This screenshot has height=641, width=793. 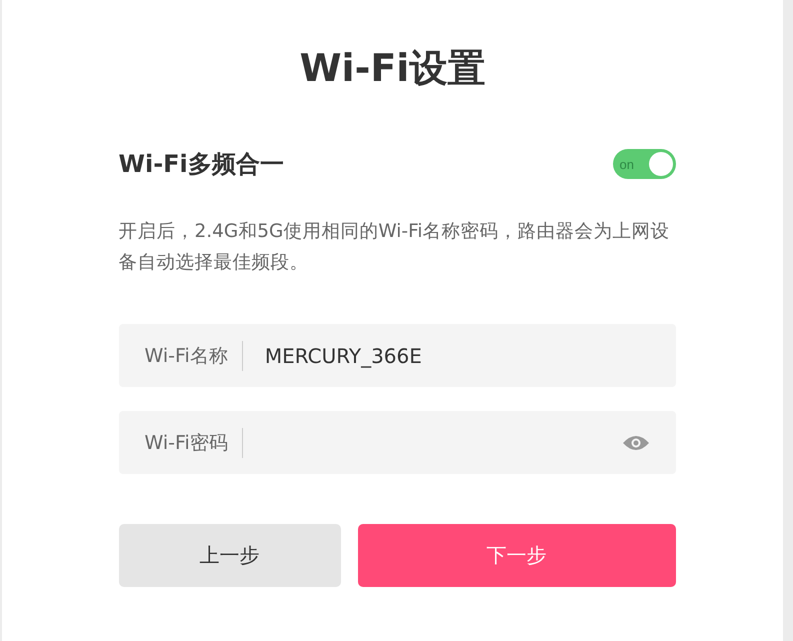 What do you see at coordinates (394, 247) in the screenshot?
I see `description-text: 开启后，2.4G和5G使用相同的Wi-Fi名称密码，路由器会为上网设备自动选择最佳频段。` at bounding box center [394, 247].